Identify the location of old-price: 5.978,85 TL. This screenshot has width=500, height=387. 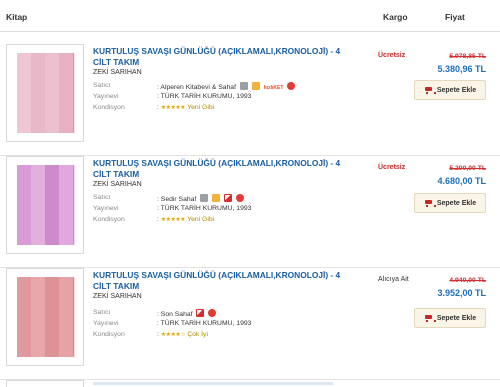
(467, 56).